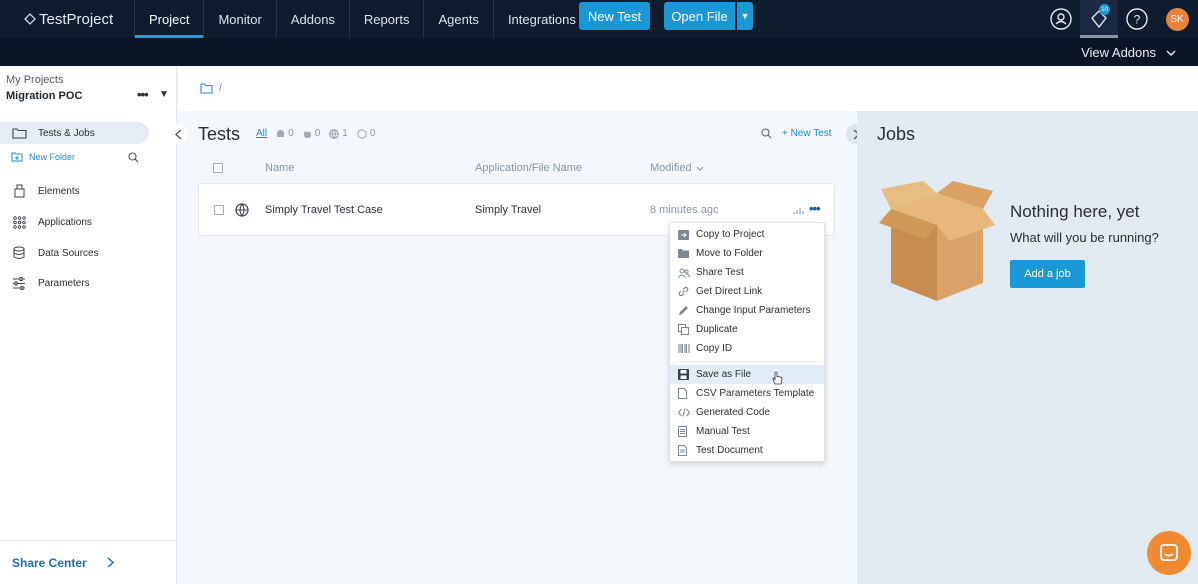 The image size is (1198, 584). I want to click on sidebar-item-data-sources: Data Sources, so click(49, 253).